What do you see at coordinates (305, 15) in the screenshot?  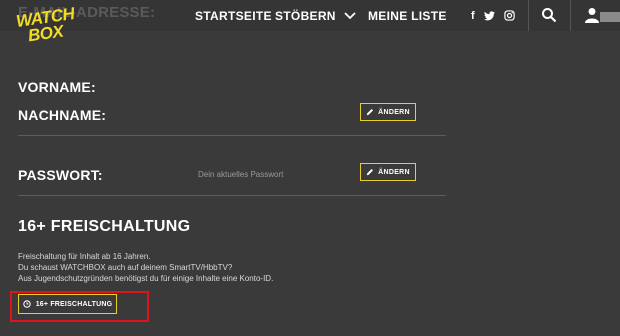 I see `nav-stobern-label: STÖBERN` at bounding box center [305, 15].